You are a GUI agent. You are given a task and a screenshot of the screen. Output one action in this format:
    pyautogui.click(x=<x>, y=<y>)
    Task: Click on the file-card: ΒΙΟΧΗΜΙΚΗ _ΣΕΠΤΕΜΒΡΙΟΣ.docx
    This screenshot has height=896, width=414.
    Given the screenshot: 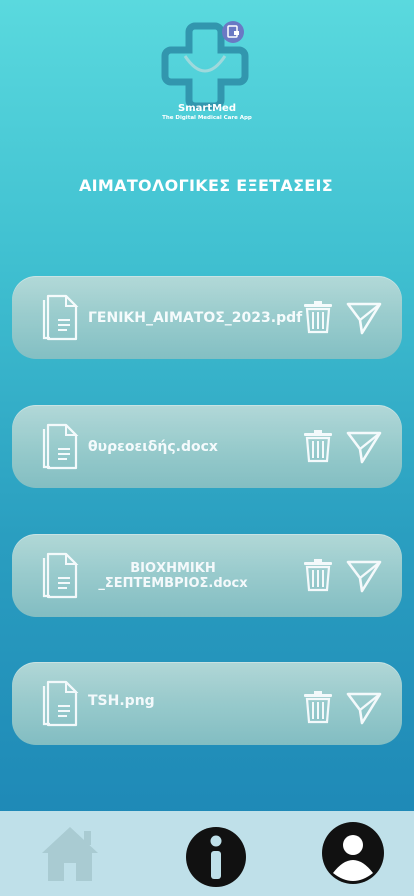 What is the action you would take?
    pyautogui.click(x=207, y=575)
    